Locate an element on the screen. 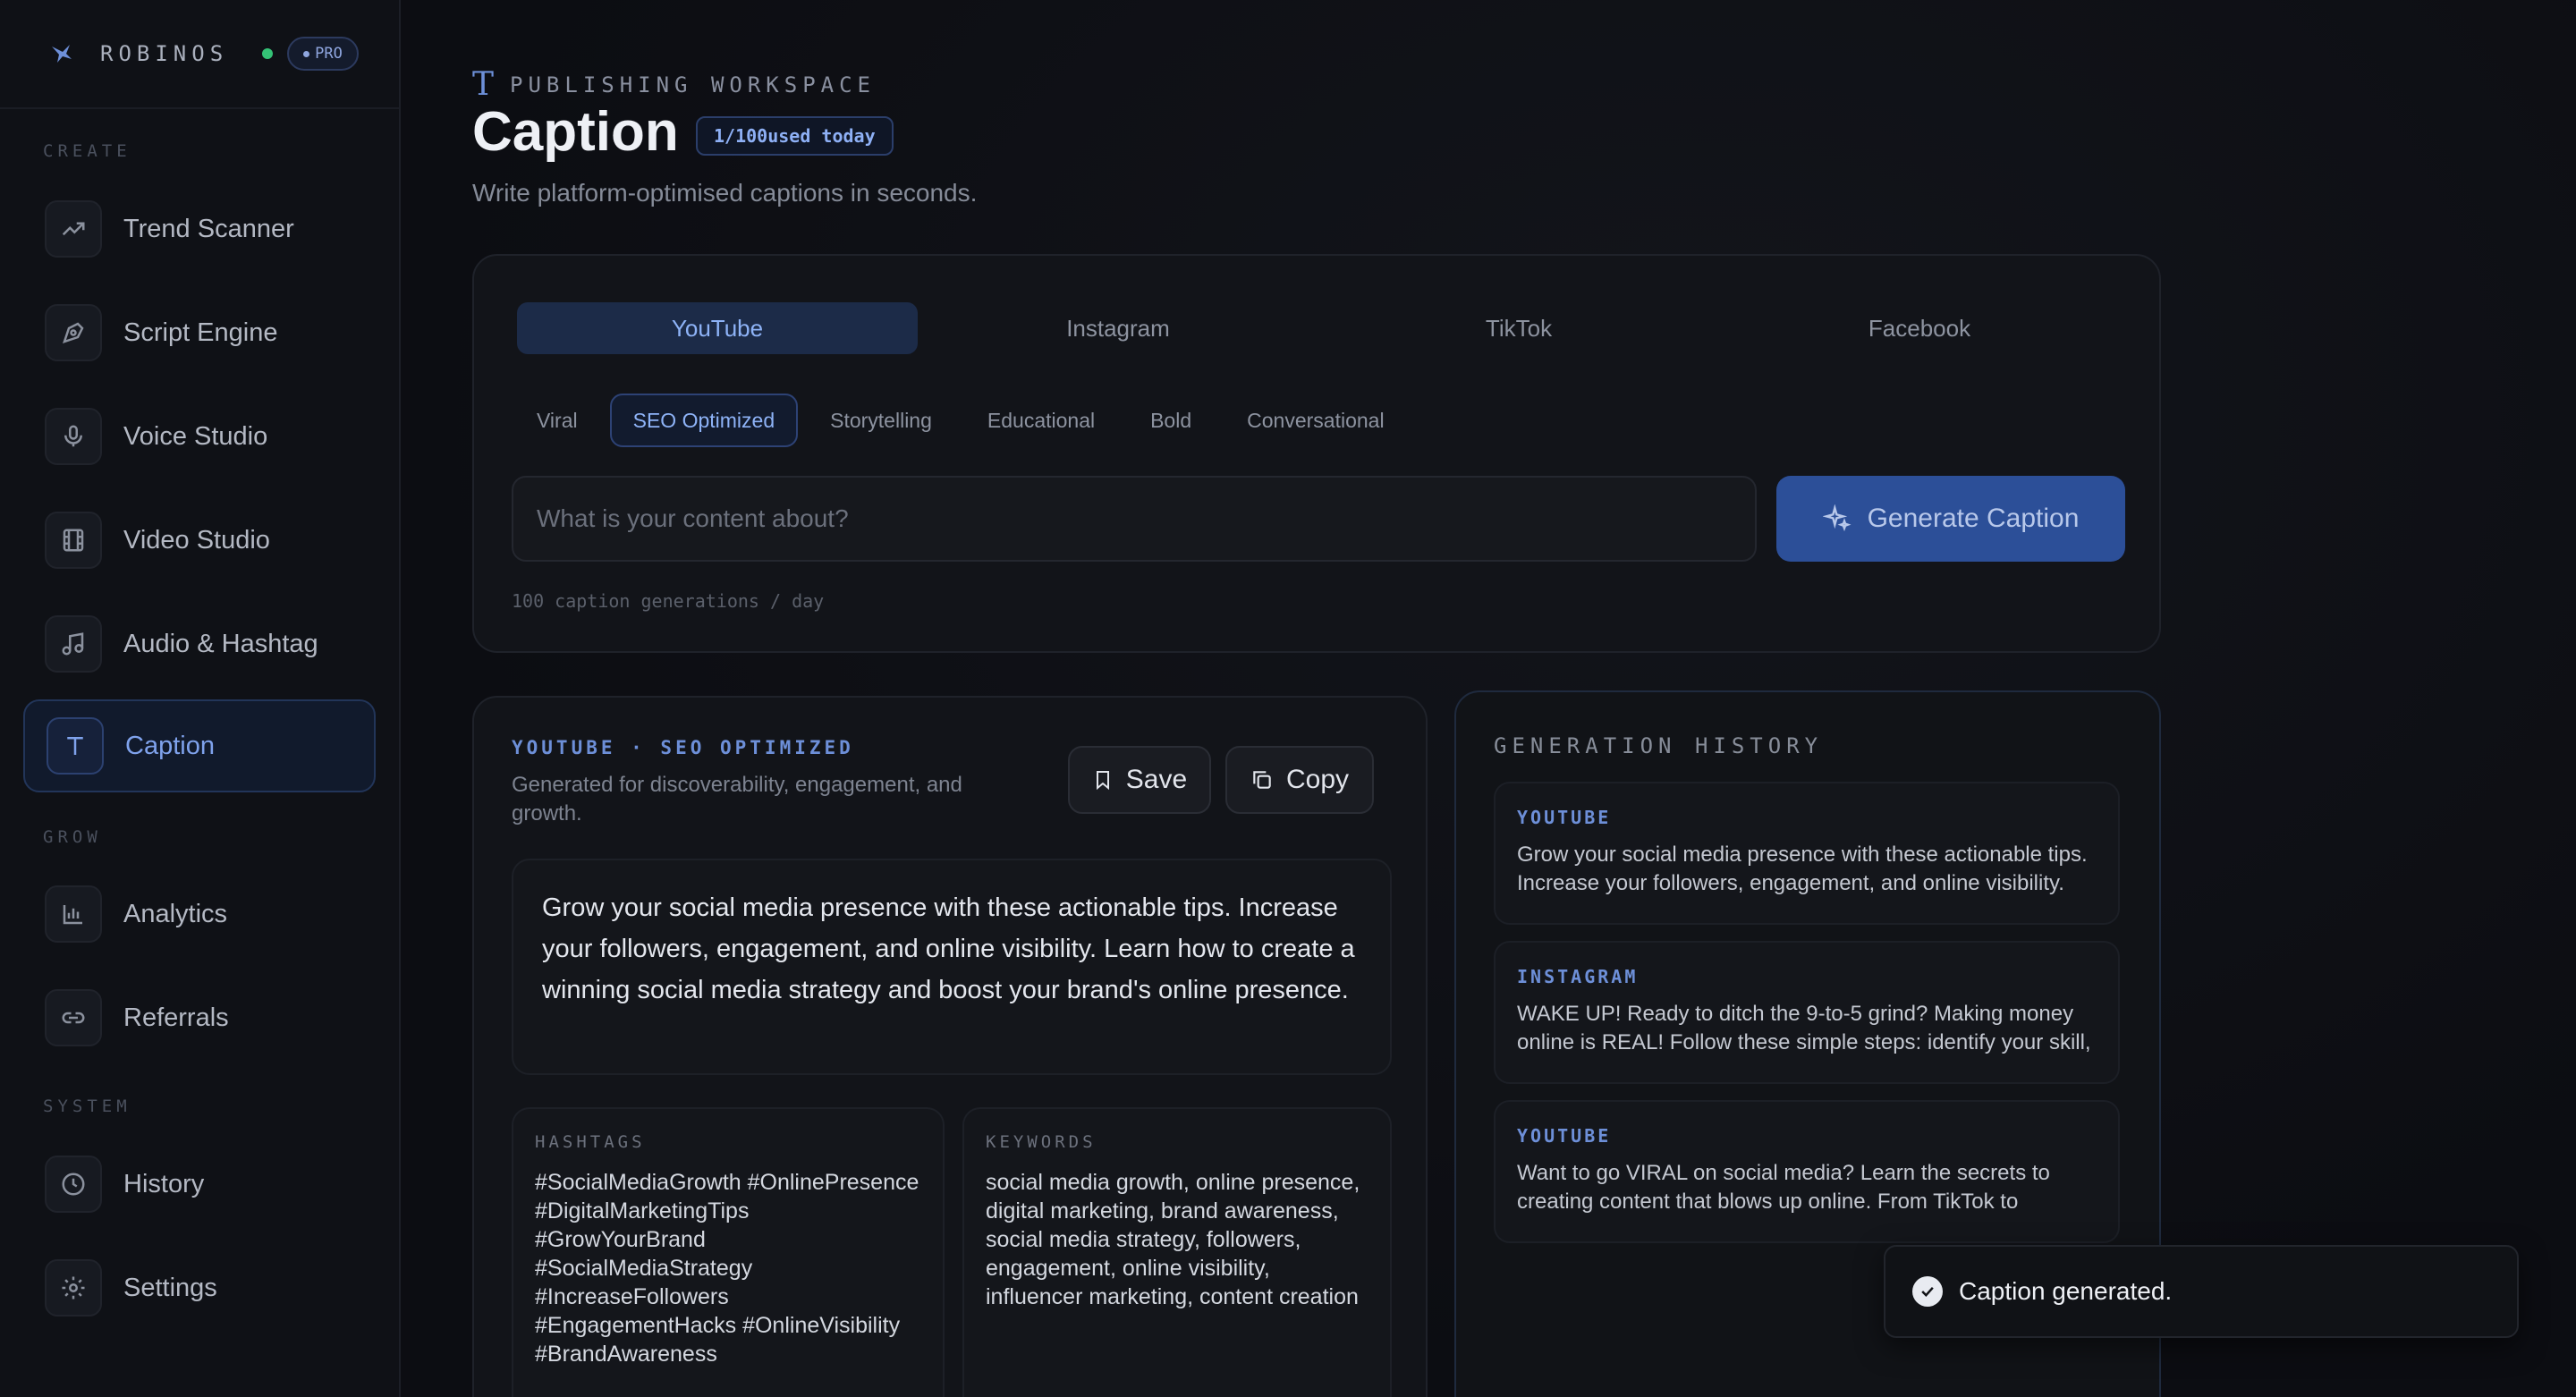 This screenshot has width=2576, height=1397. generate-caption-button: Generate Caption is located at coordinates (1950, 519).